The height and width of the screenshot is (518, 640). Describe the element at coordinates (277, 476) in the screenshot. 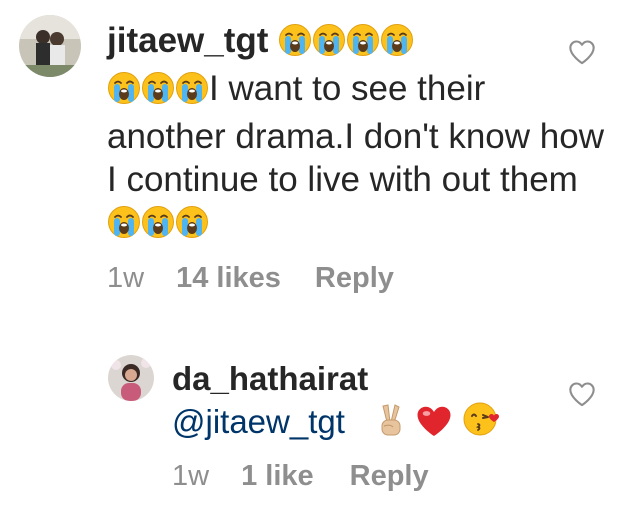

I see `likes-count: 1 like` at that location.